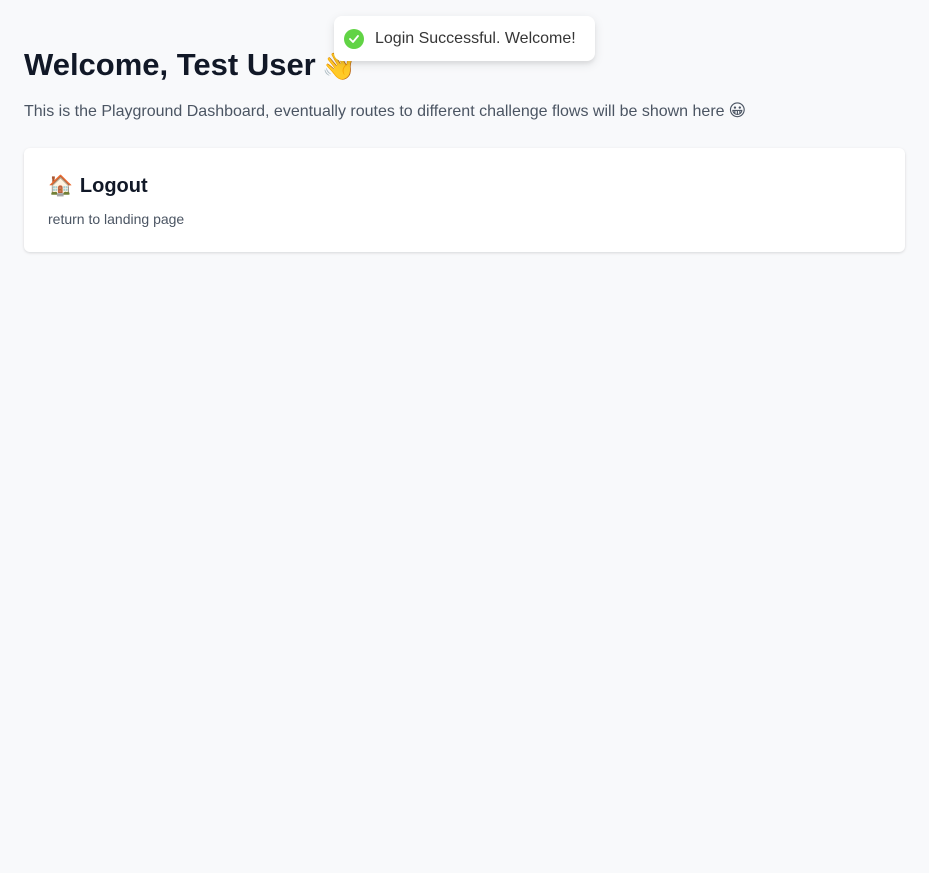  What do you see at coordinates (113, 186) in the screenshot?
I see `logout-card-title-text: Logout` at bounding box center [113, 186].